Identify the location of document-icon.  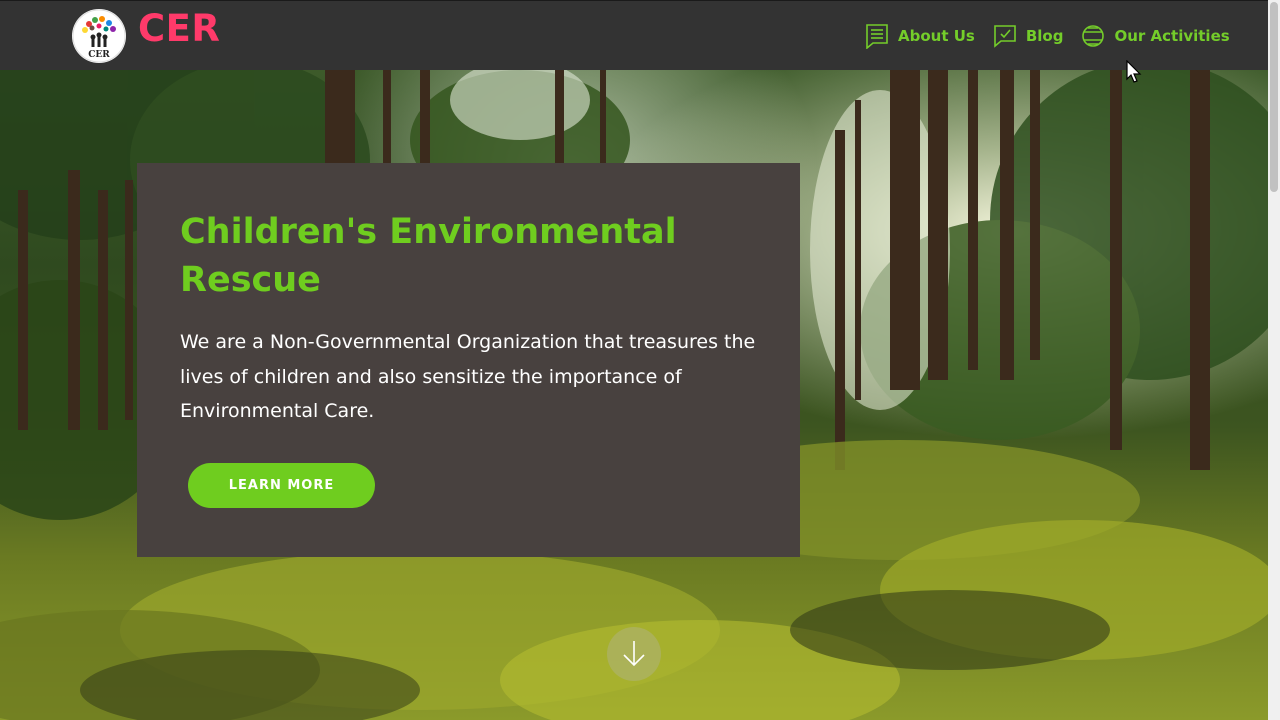
(877, 36).